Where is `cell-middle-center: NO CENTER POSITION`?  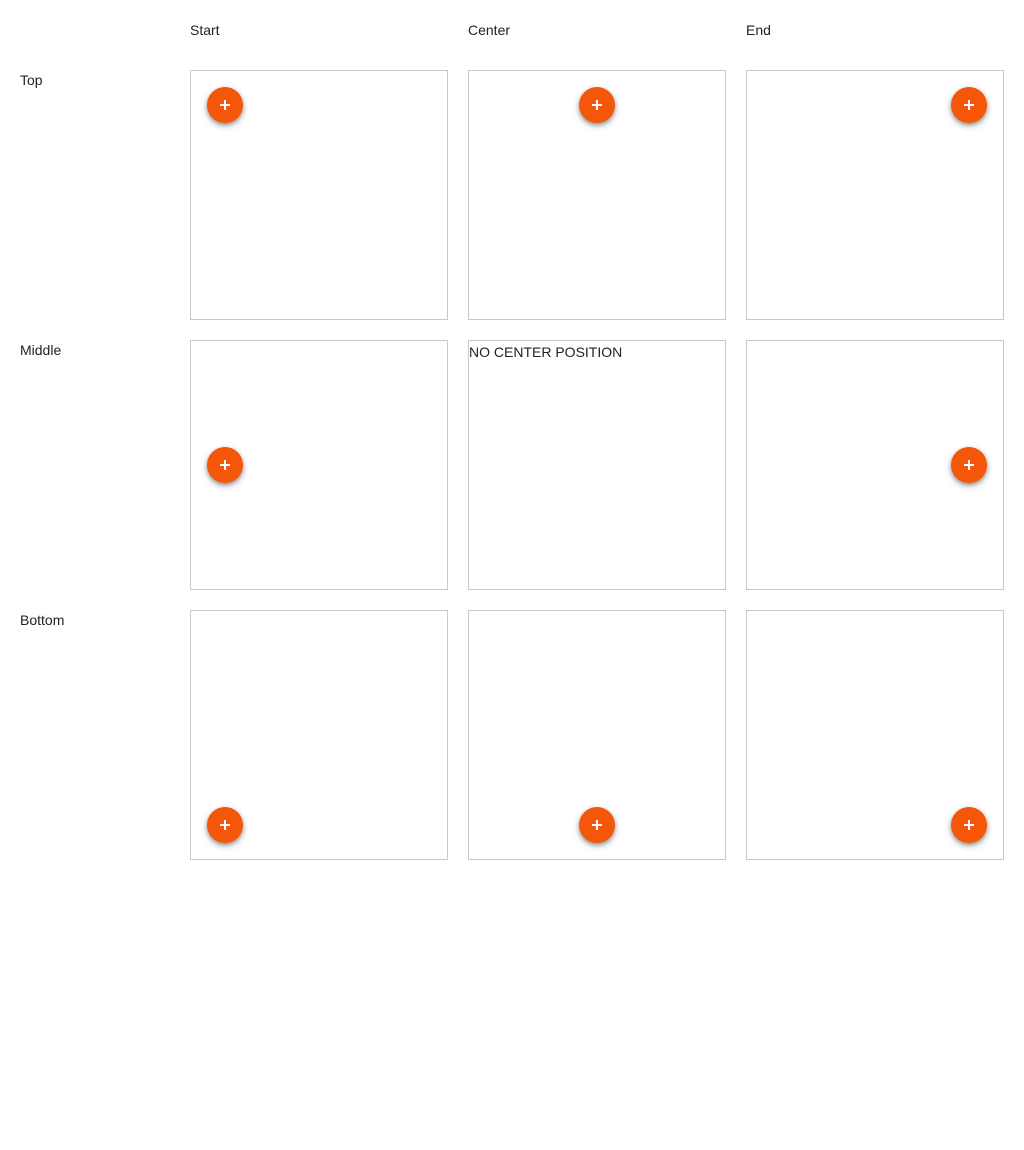
cell-middle-center: NO CENTER POSITION is located at coordinates (597, 465).